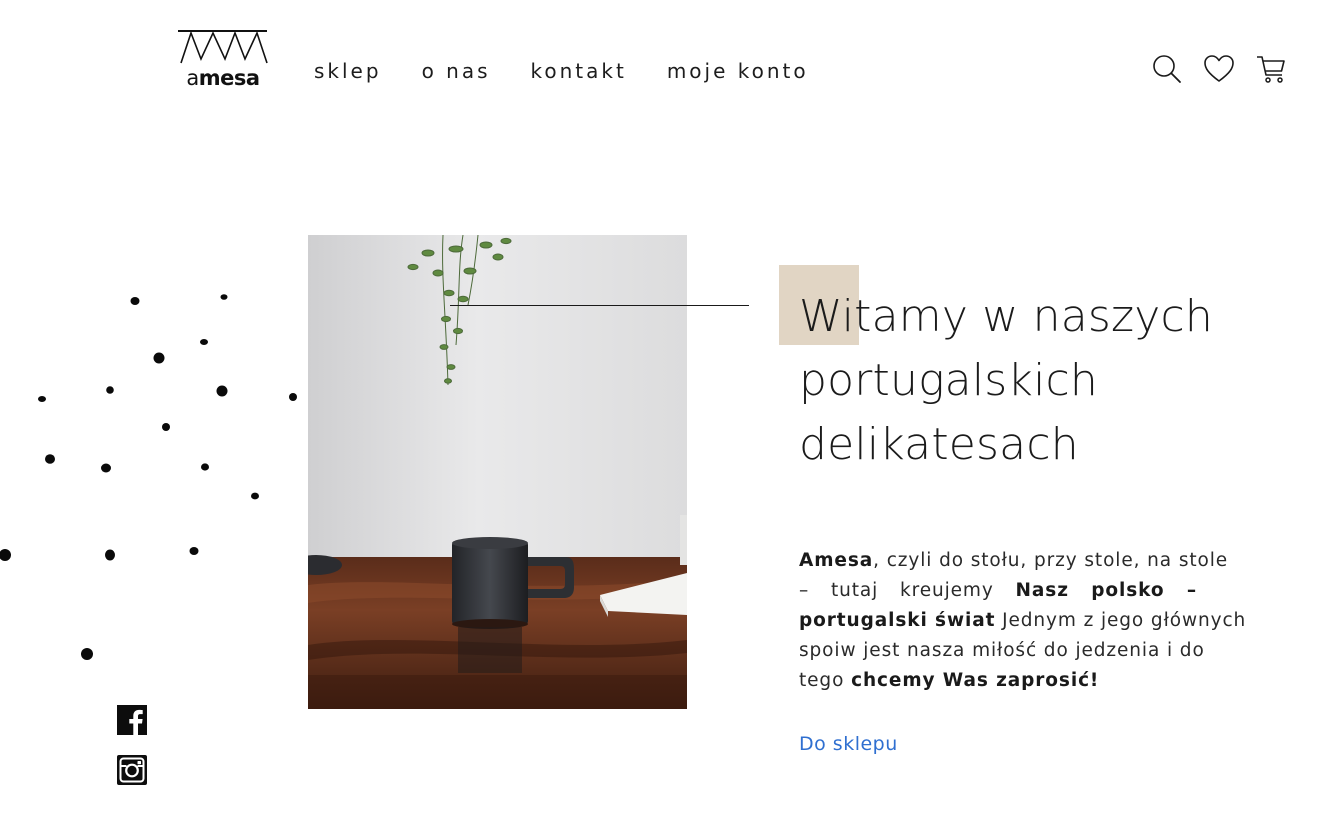 The image size is (1321, 819). I want to click on paragraph-strong: Nasz polsko –, so click(1106, 590).